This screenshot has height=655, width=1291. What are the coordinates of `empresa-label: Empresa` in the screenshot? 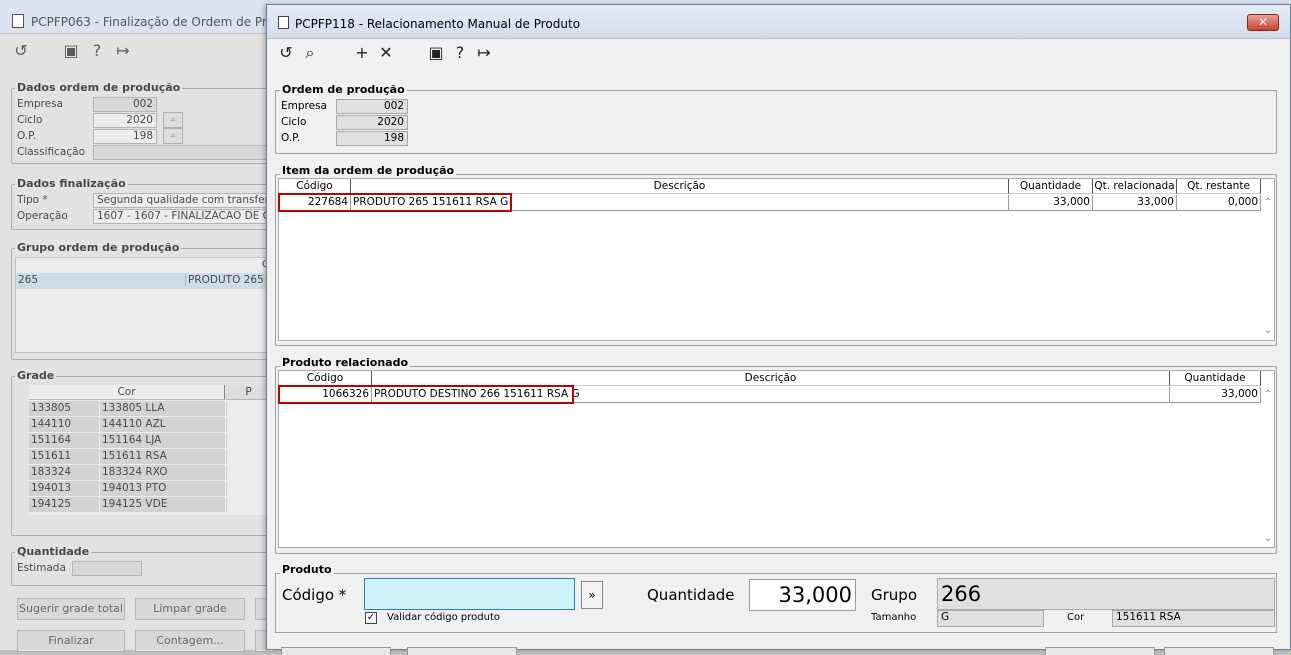 It's located at (304, 106).